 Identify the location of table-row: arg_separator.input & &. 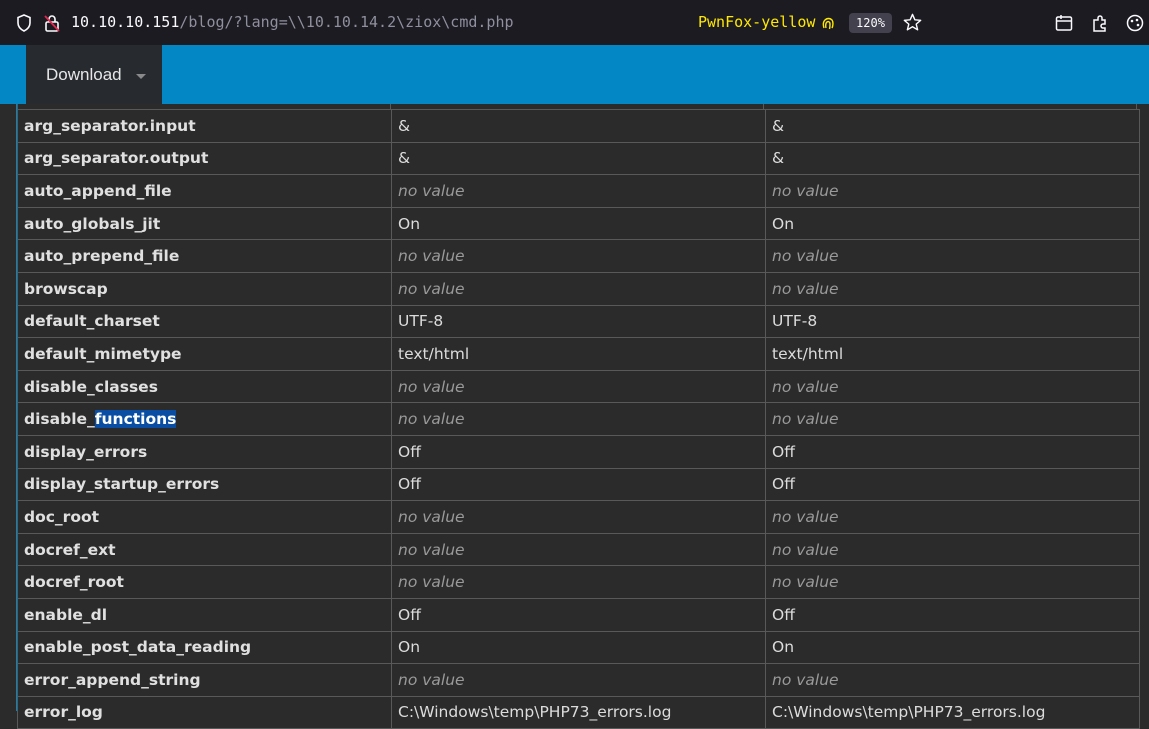
(578, 126).